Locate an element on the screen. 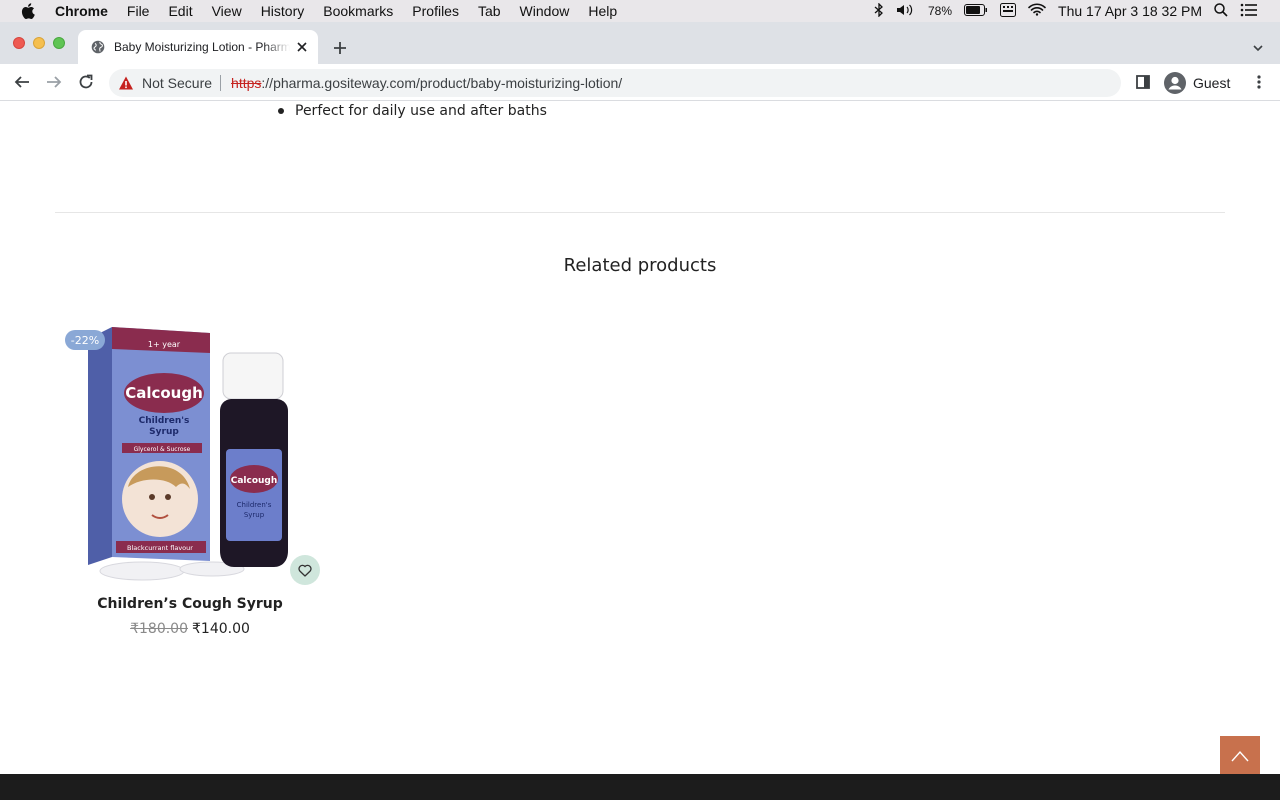 This screenshot has height=800, width=1280. clock-text: Thu 17 Apr 3 18 32 PM is located at coordinates (1130, 11).